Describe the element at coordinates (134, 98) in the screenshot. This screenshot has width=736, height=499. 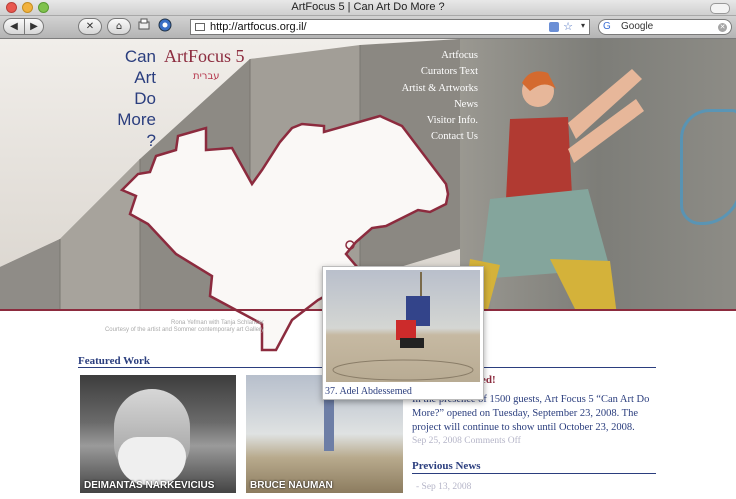
I see `site-question-logo: Can Art Do More ?` at that location.